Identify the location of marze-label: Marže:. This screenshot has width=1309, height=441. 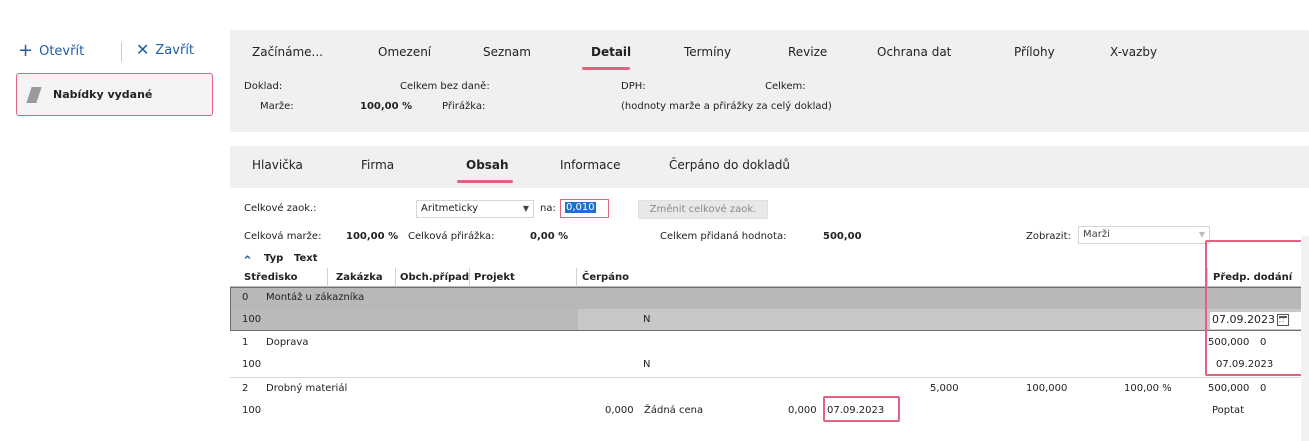
(277, 106).